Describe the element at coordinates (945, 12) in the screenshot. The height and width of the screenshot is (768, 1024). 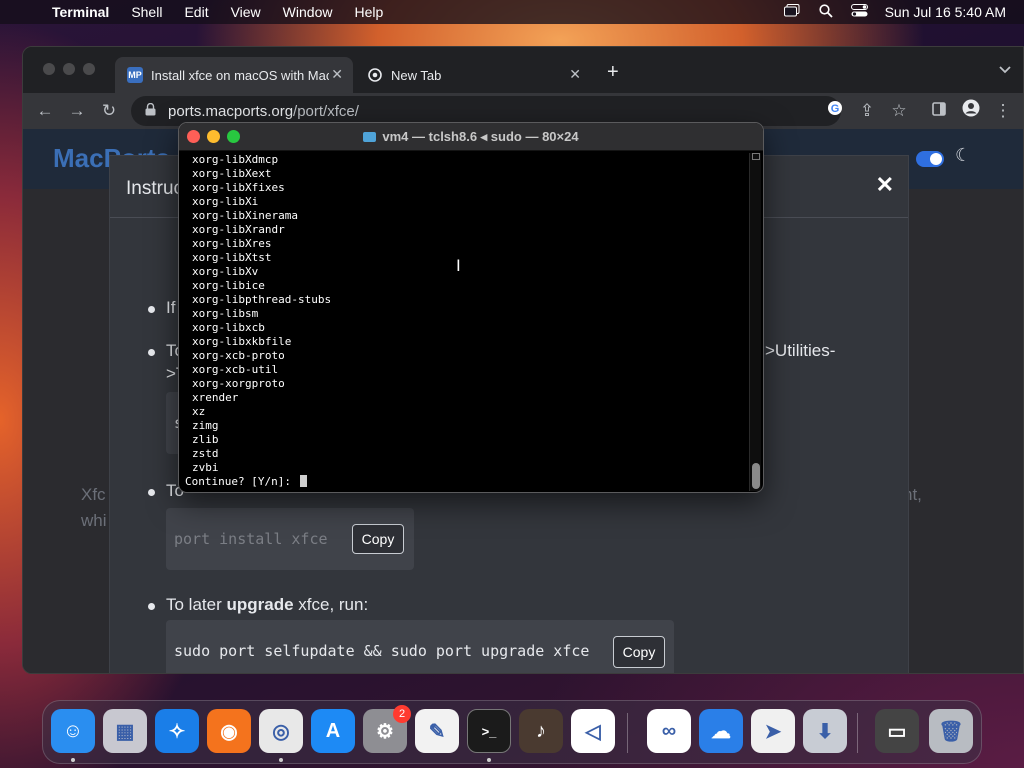
I see `menu-clock: Sun Jul 16 5:40 AM` at that location.